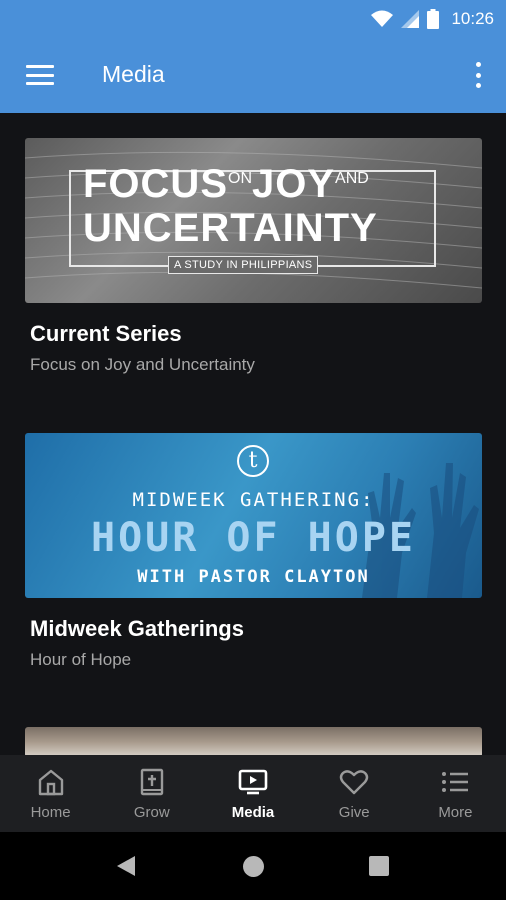 Image resolution: width=506 pixels, height=900 pixels. What do you see at coordinates (133, 74) in the screenshot?
I see `page-title: Media` at bounding box center [133, 74].